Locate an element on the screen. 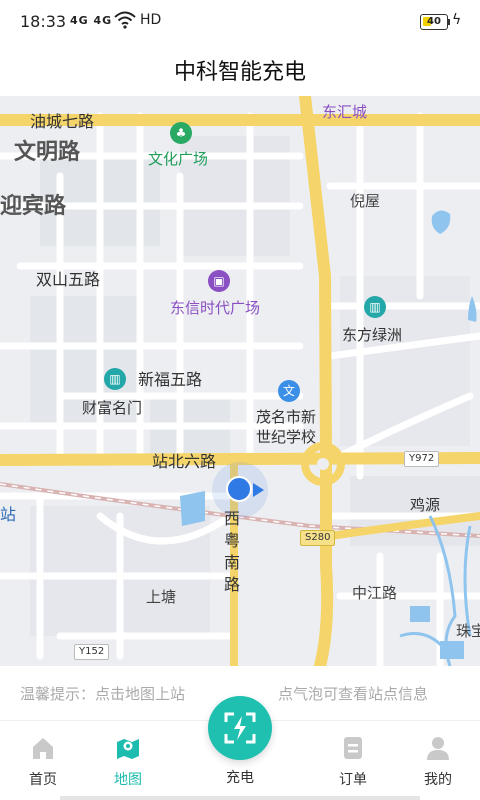 The width and height of the screenshot is (480, 800). map-label-poi: 东方绿洲 is located at coordinates (372, 334).